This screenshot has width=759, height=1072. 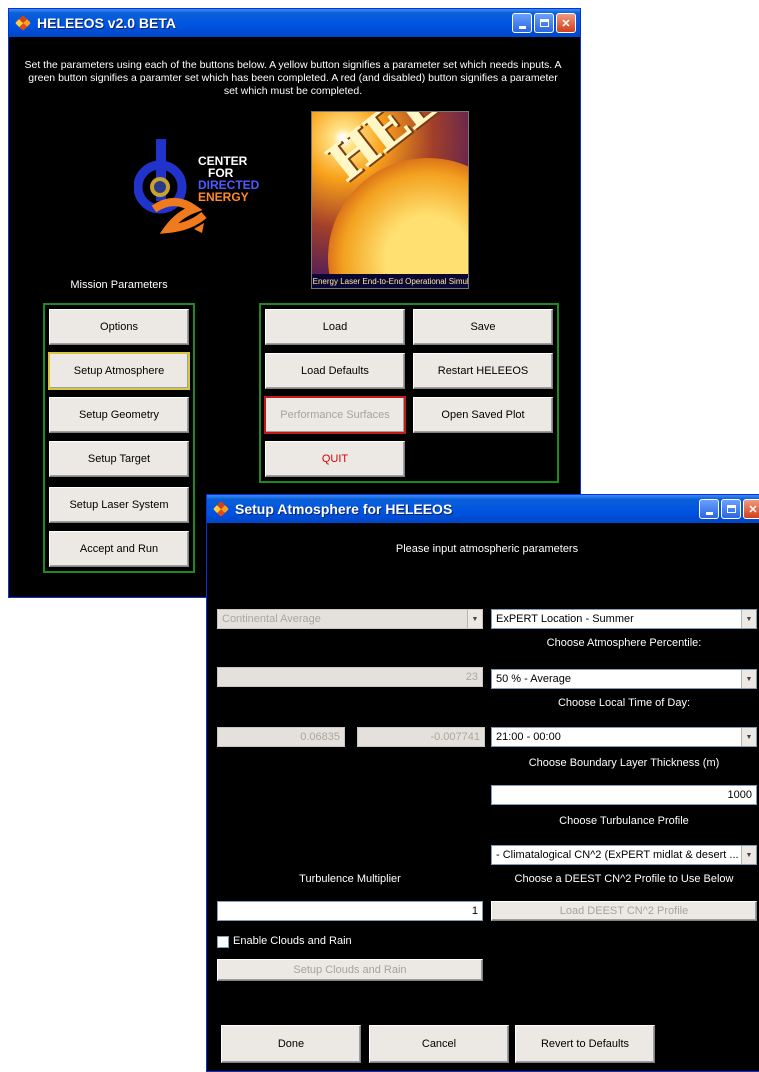 What do you see at coordinates (350, 879) in the screenshot?
I see `turbulence-multiplier-label: Turbulence Multiplier` at bounding box center [350, 879].